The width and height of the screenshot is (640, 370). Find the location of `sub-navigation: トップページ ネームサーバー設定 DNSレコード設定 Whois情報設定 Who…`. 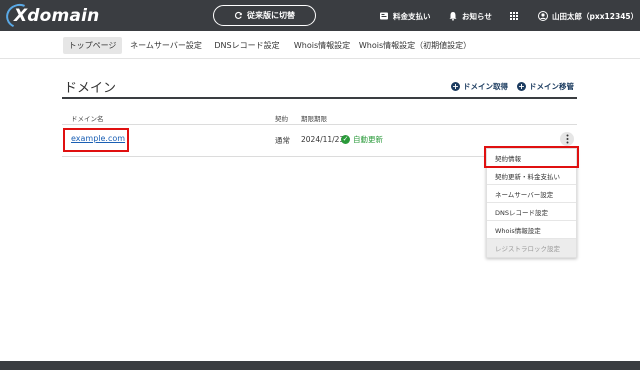

sub-navigation: トップページ ネームサーバー設定 DNSレコード設定 Whois情報設定 Who… is located at coordinates (320, 45).